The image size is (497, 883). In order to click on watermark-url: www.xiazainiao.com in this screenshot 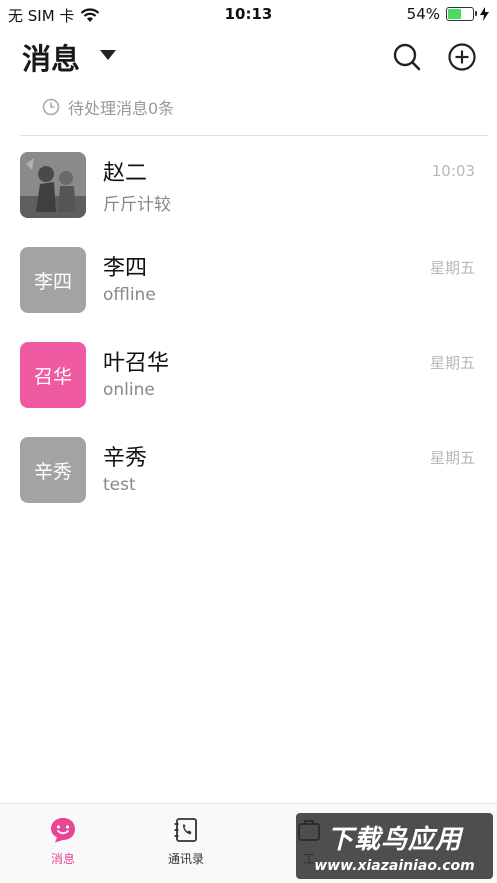, I will do `click(394, 866)`.